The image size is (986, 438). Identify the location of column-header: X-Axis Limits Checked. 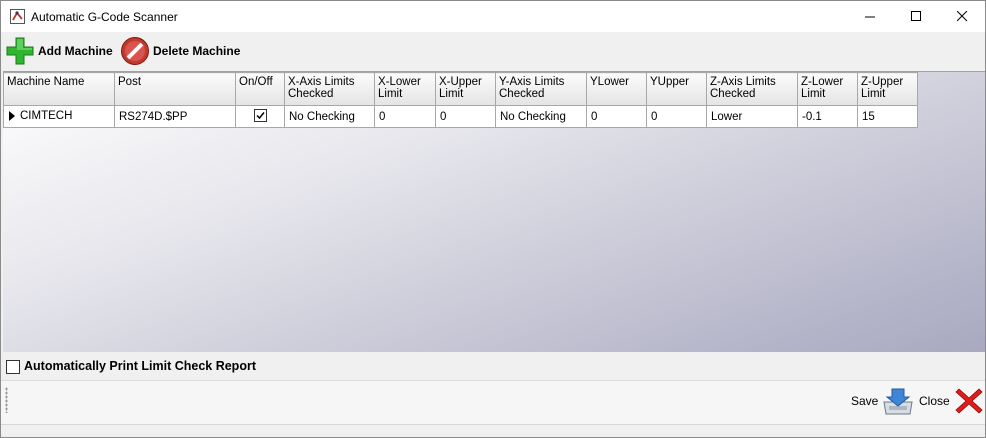
(329, 89).